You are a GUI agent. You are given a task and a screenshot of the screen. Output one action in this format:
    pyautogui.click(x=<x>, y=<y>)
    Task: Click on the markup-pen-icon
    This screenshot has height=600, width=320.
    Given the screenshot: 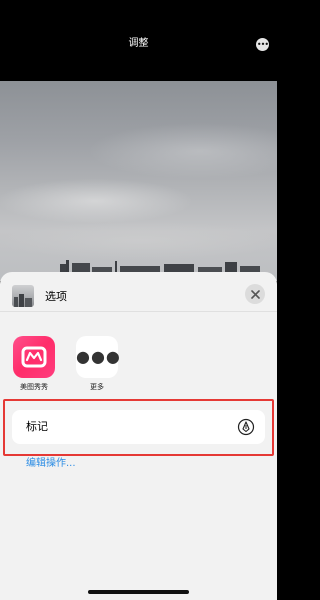 What is the action you would take?
    pyautogui.click(x=246, y=427)
    